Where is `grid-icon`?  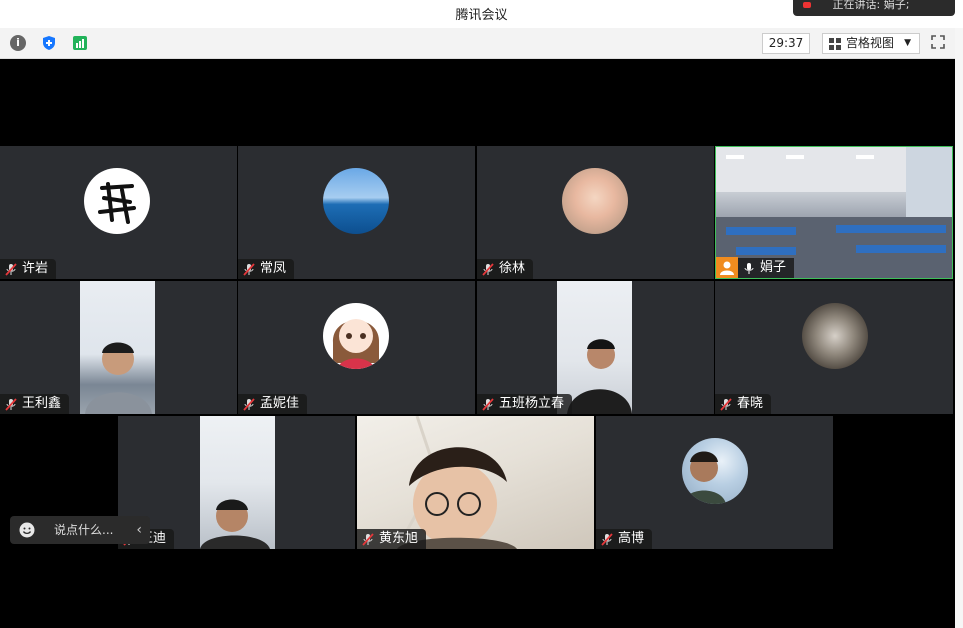 grid-icon is located at coordinates (835, 44).